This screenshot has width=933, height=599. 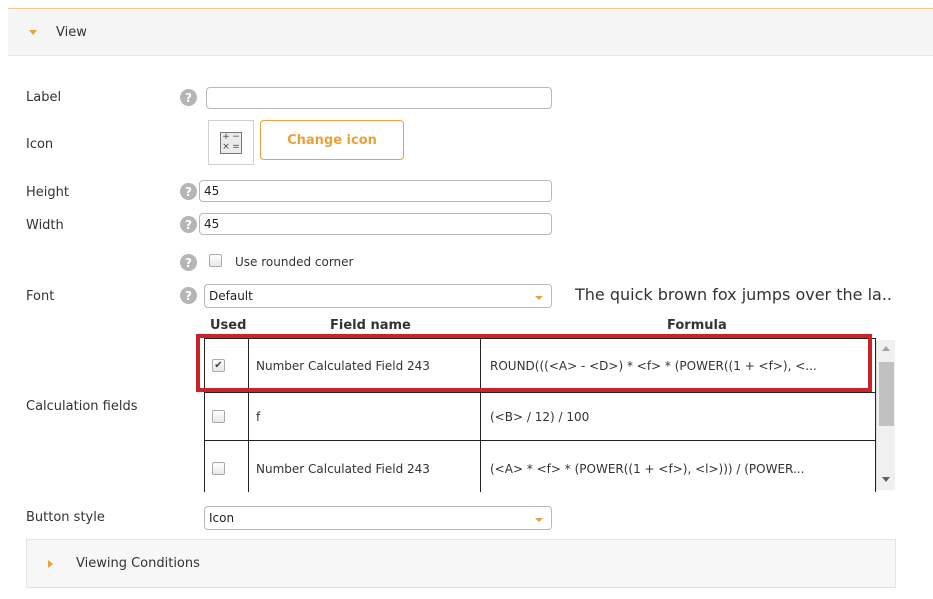 I want to click on font-select: Default, so click(x=378, y=296).